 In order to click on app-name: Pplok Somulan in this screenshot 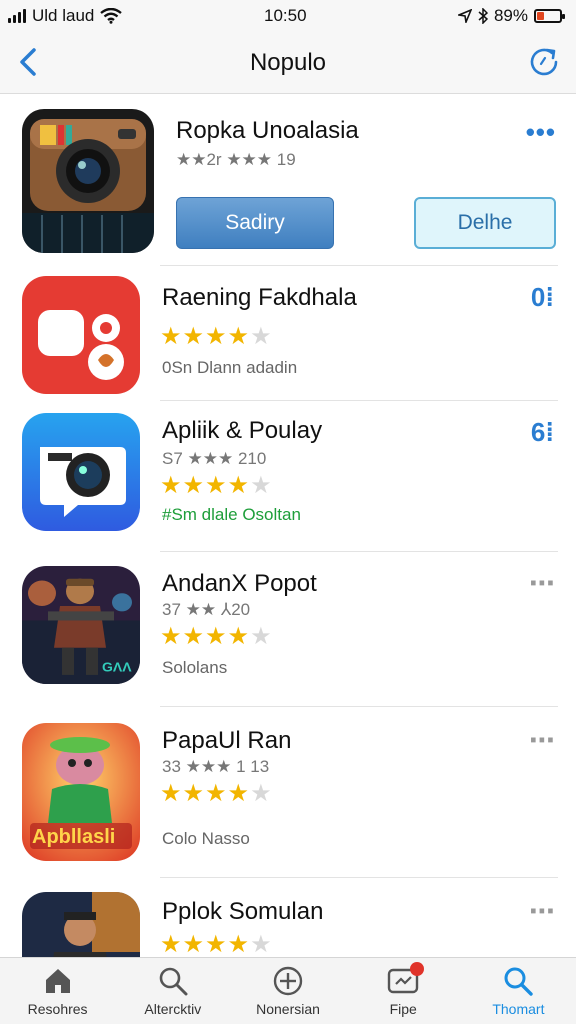, I will do `click(243, 911)`.